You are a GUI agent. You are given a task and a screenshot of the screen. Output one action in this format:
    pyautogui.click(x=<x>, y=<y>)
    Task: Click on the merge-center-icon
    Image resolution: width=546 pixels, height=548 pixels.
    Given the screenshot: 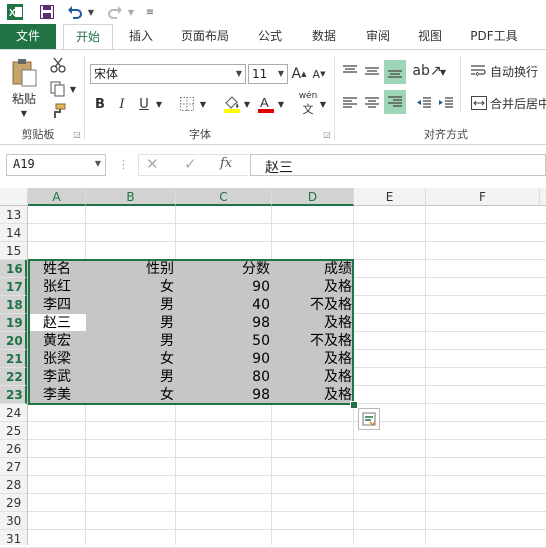 What is the action you would take?
    pyautogui.click(x=479, y=103)
    